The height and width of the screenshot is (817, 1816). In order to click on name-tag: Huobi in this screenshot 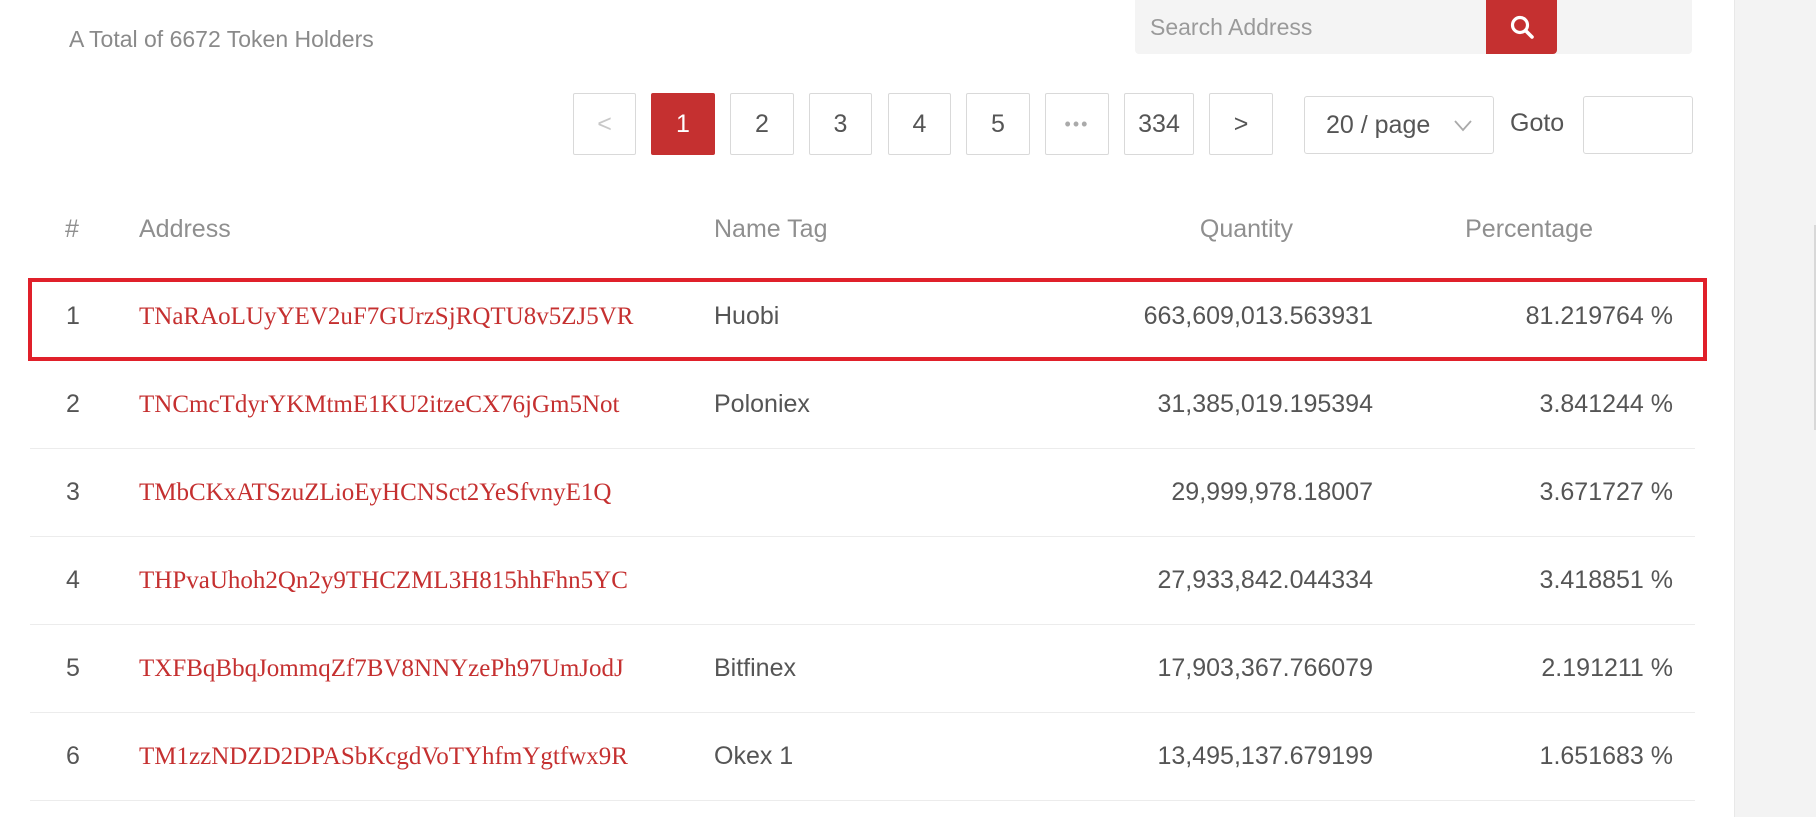, I will do `click(747, 316)`.